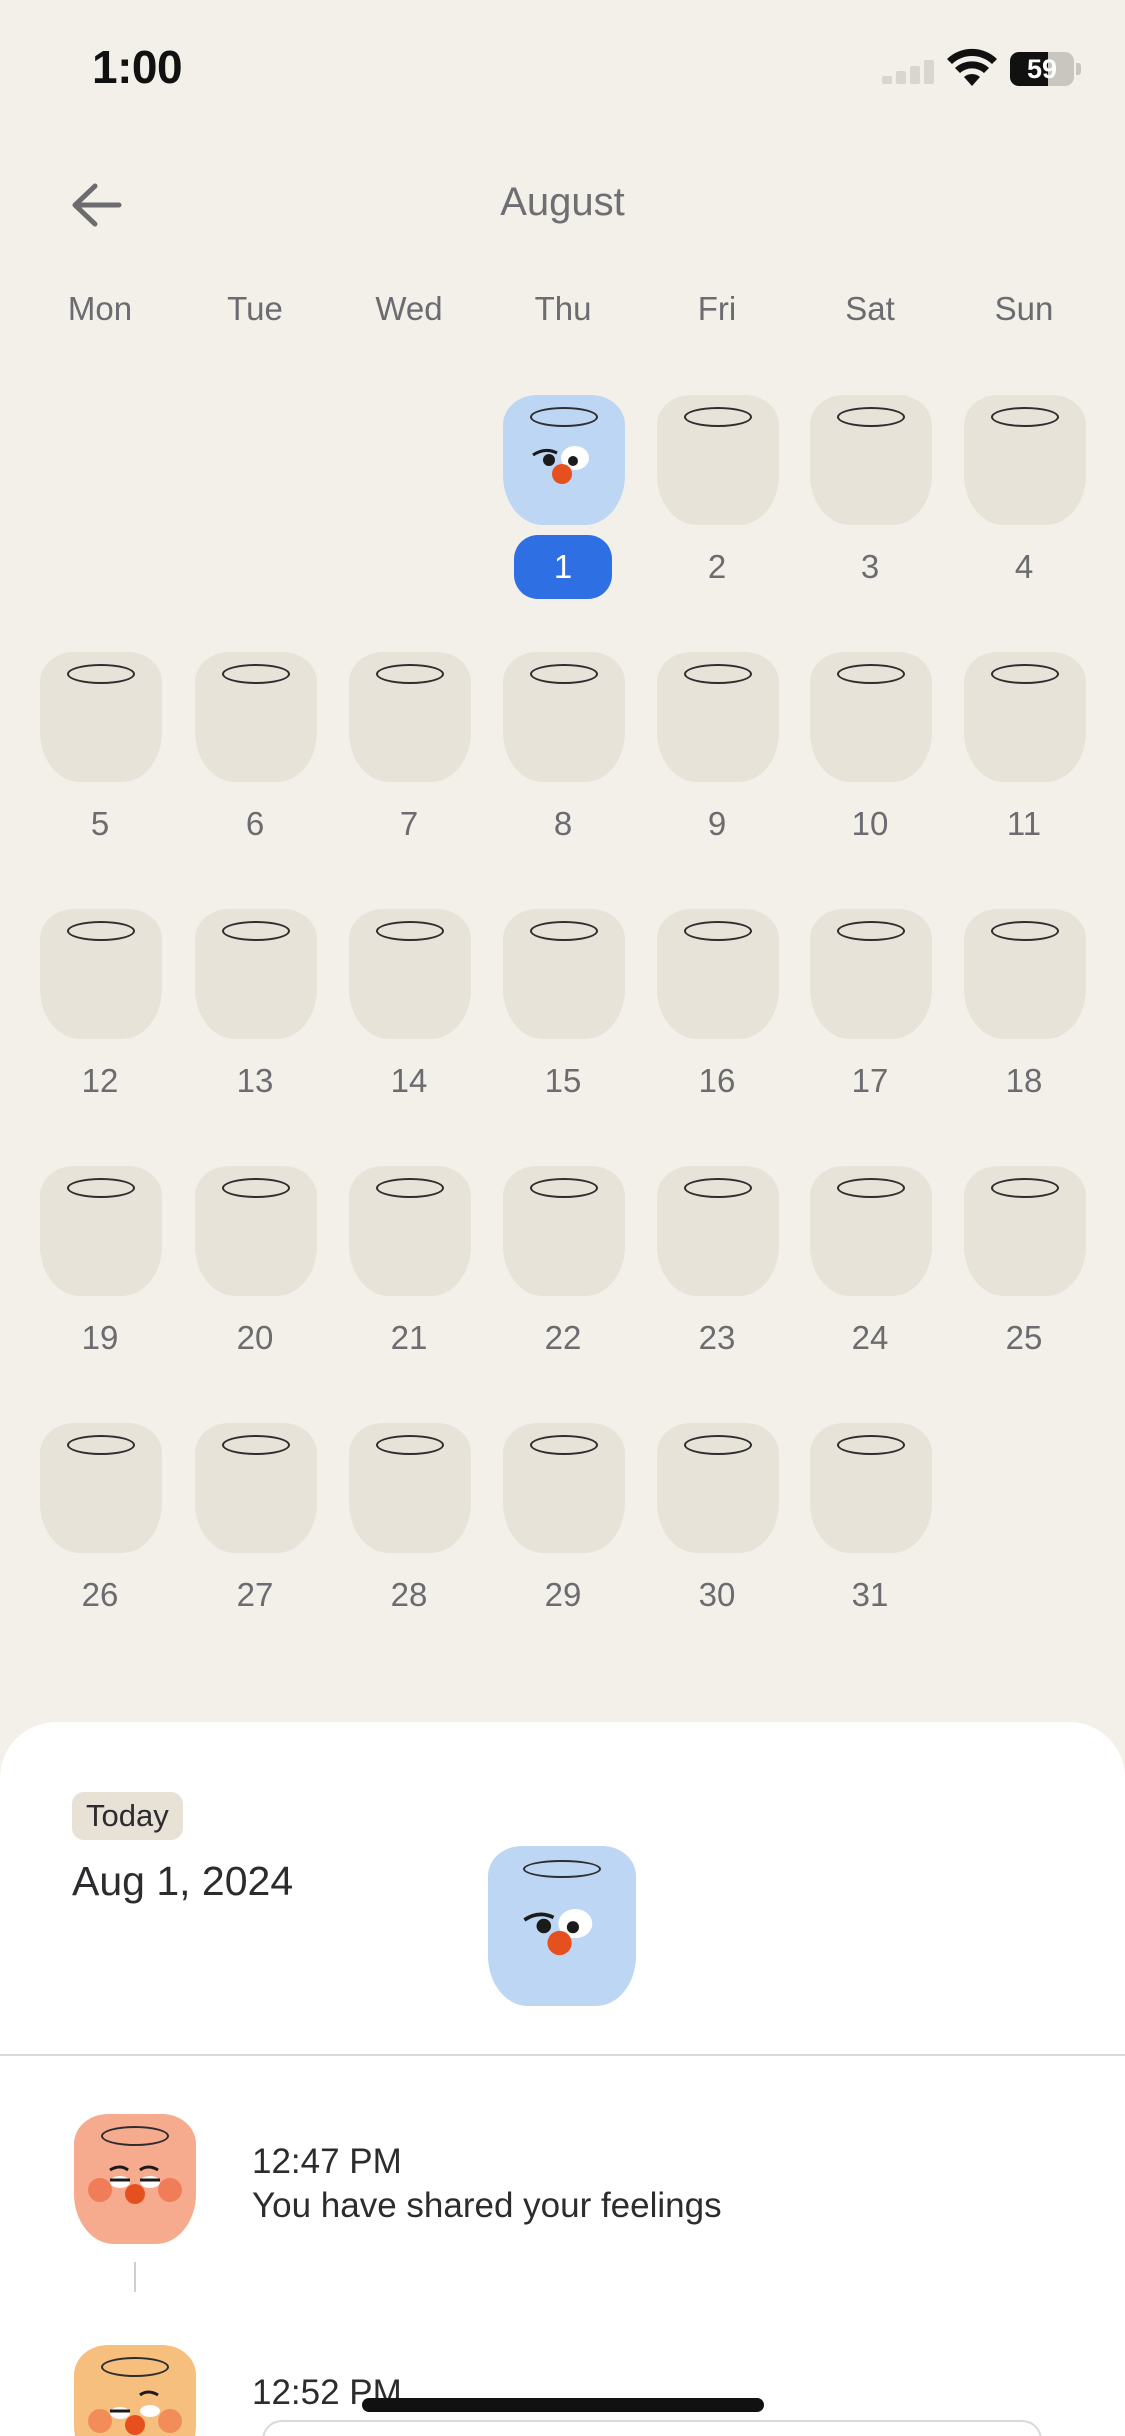  I want to click on calendar-day: 26, so click(100, 1533).